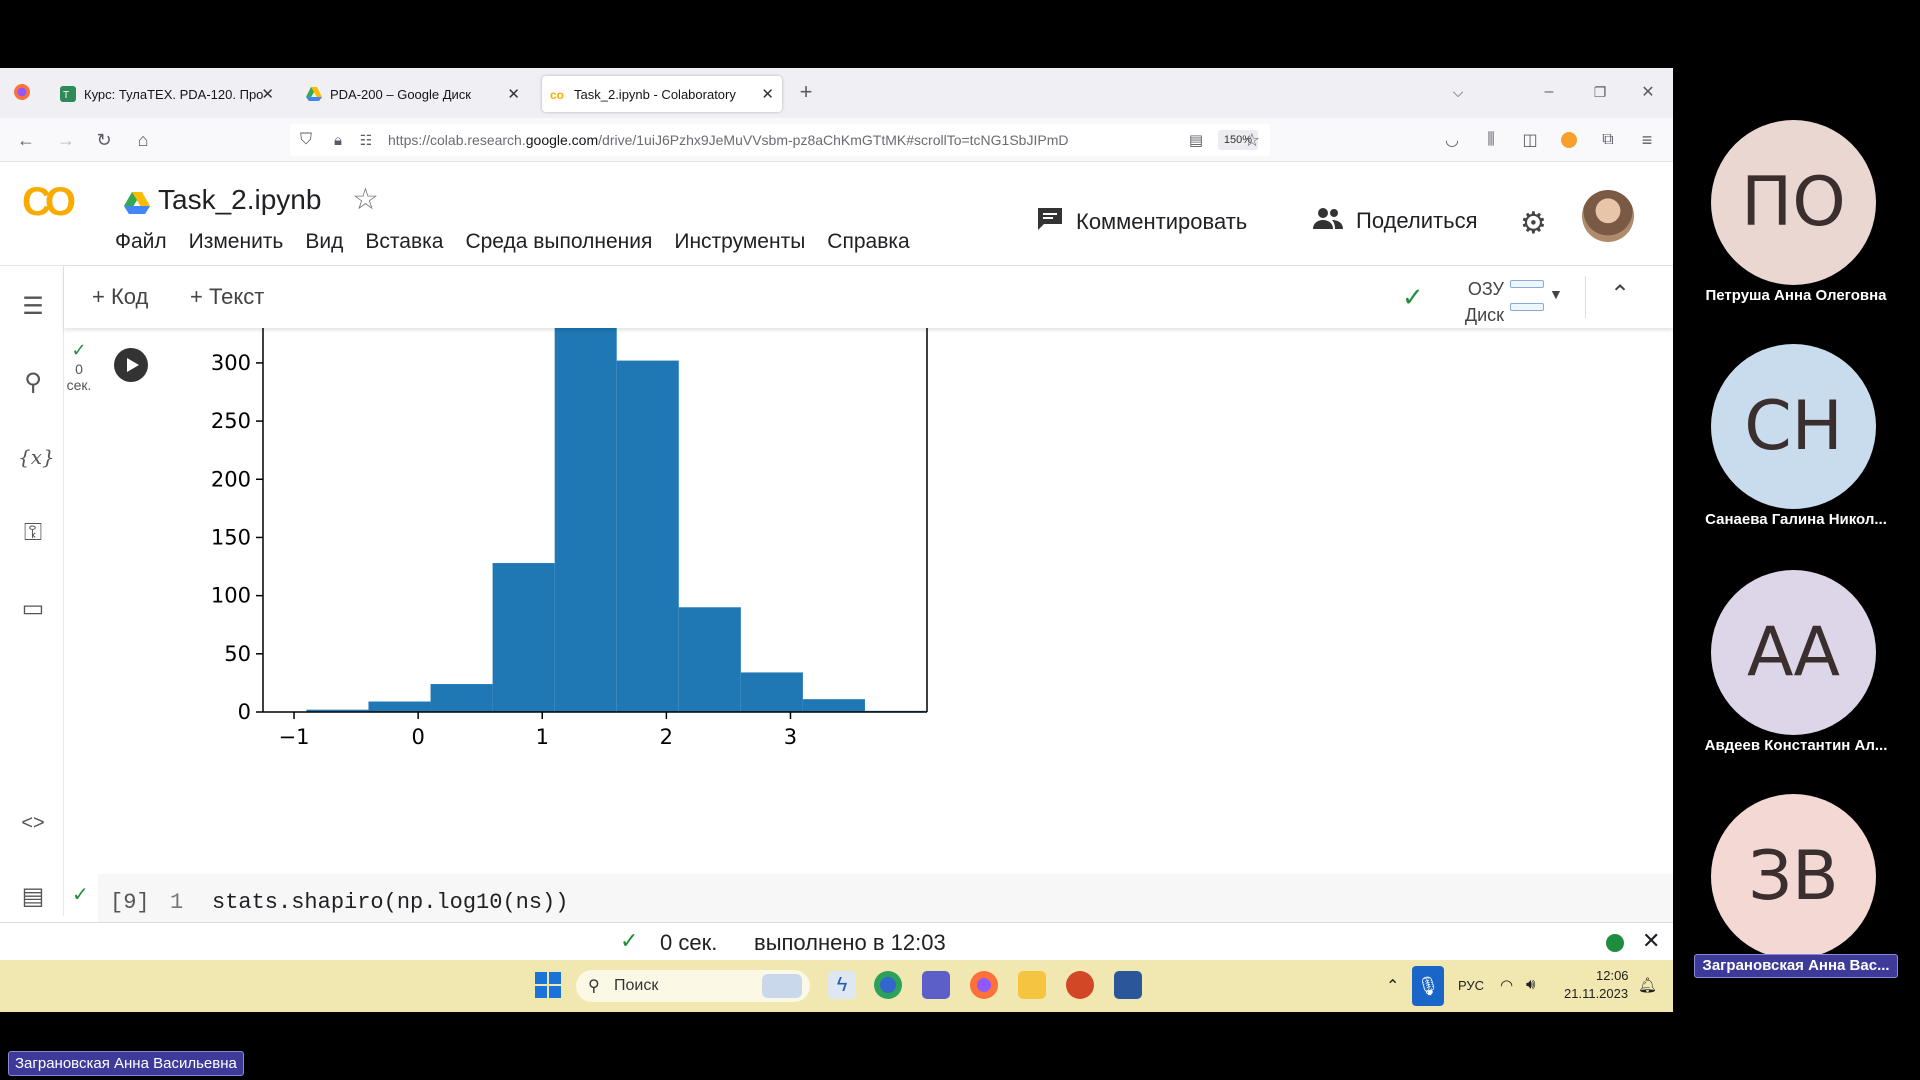 The width and height of the screenshot is (1920, 1080). I want to click on x-tick-label: 0, so click(417, 737).